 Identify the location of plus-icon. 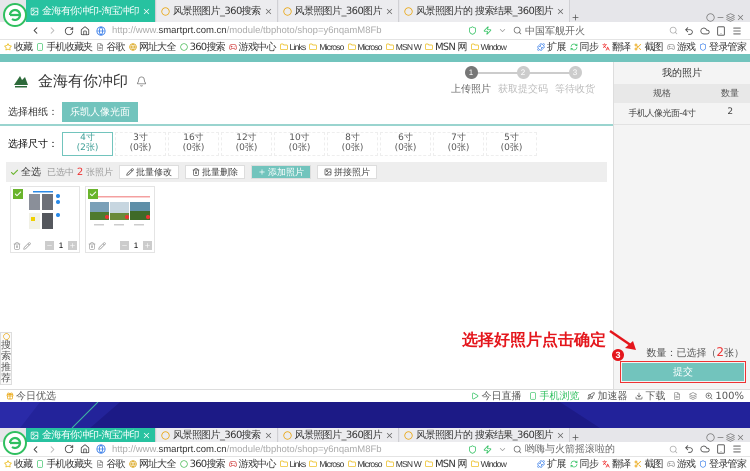
(72, 245).